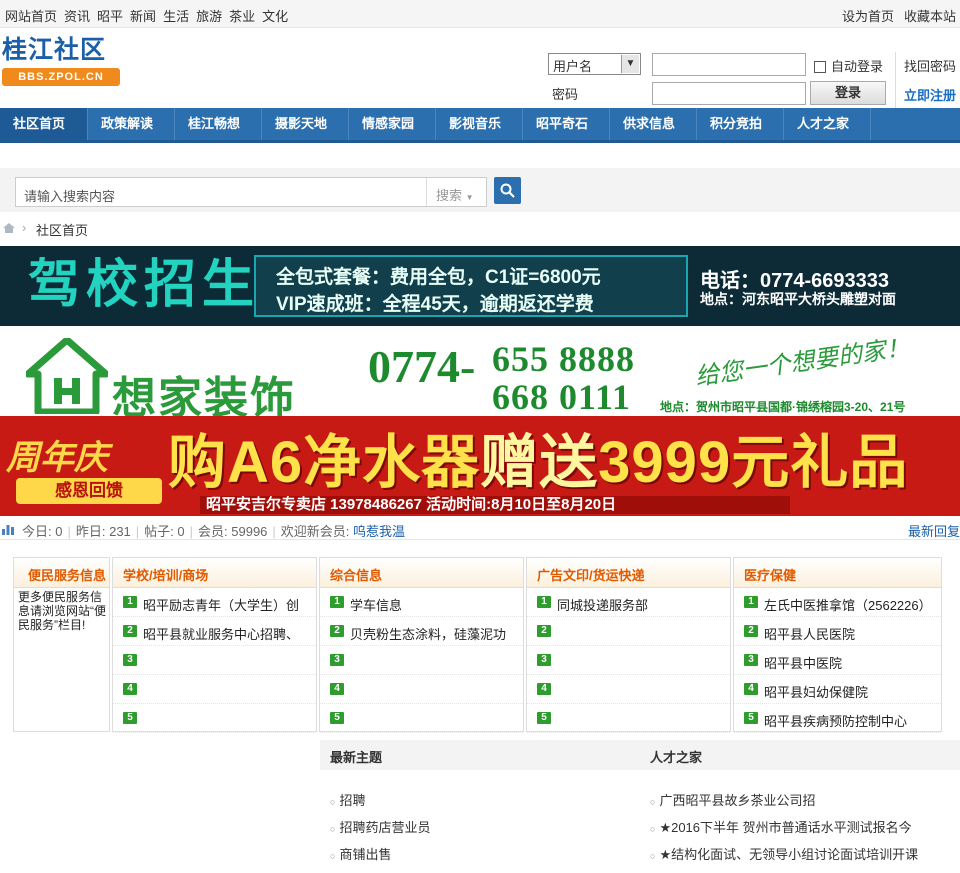  What do you see at coordinates (930, 65) in the screenshot?
I see `find-password-link: 找回密码` at bounding box center [930, 65].